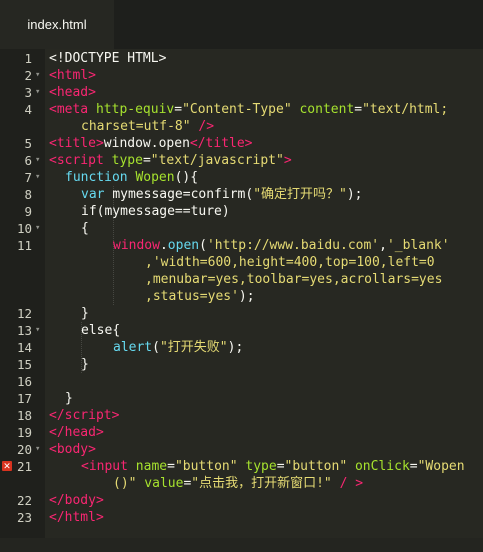 Image resolution: width=483 pixels, height=552 pixels. Describe the element at coordinates (24, 449) in the screenshot. I see `line-number: 20` at that location.